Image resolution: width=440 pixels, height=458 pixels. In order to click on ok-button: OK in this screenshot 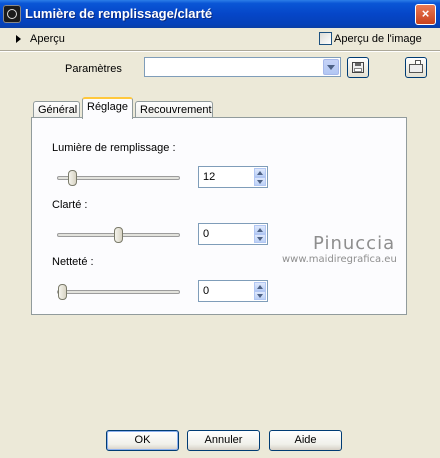, I will do `click(142, 440)`.